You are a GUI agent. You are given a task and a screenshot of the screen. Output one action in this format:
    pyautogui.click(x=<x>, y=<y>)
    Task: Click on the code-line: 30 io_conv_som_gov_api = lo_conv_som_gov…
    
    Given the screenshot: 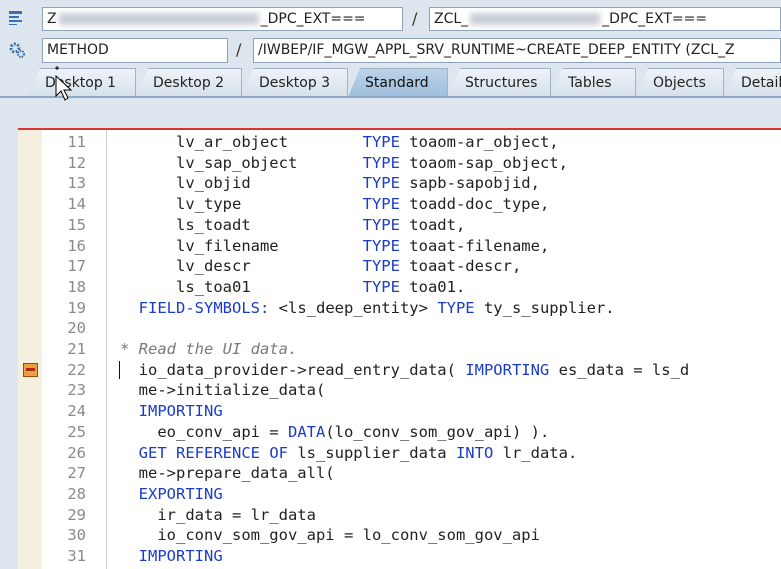 What is the action you would take?
    pyautogui.click(x=399, y=535)
    